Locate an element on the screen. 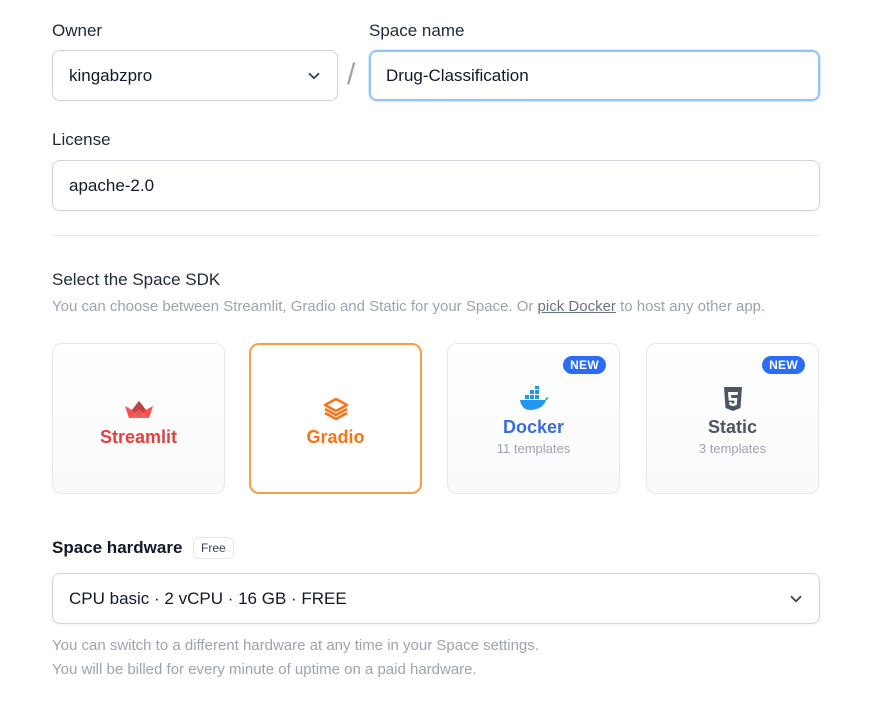 Image resolution: width=873 pixels, height=701 pixels. sdk-card-streamlit: Streamlit is located at coordinates (138, 418).